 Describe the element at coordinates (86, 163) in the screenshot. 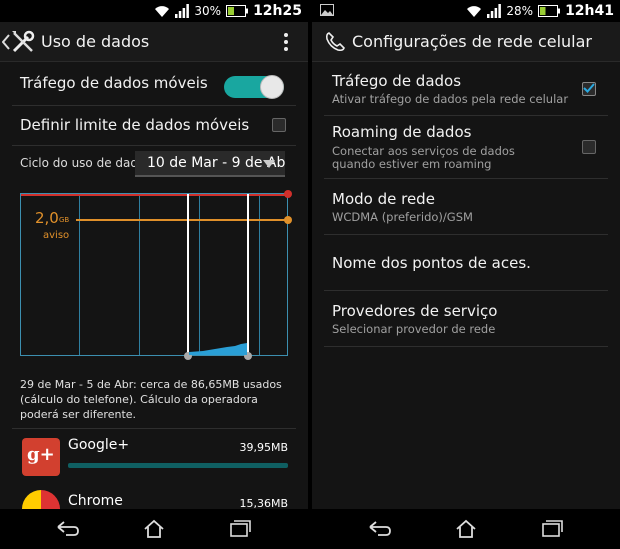

I see `cycle-label: Ciclo do uso de dados` at that location.